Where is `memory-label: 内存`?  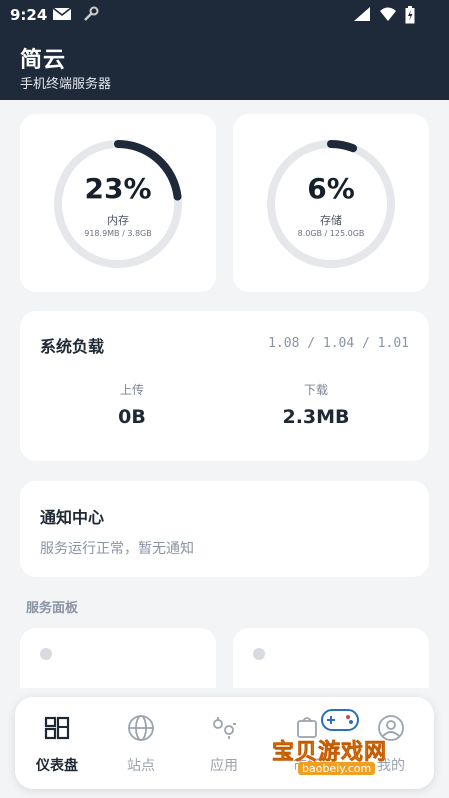 memory-label: 内存 is located at coordinates (118, 220).